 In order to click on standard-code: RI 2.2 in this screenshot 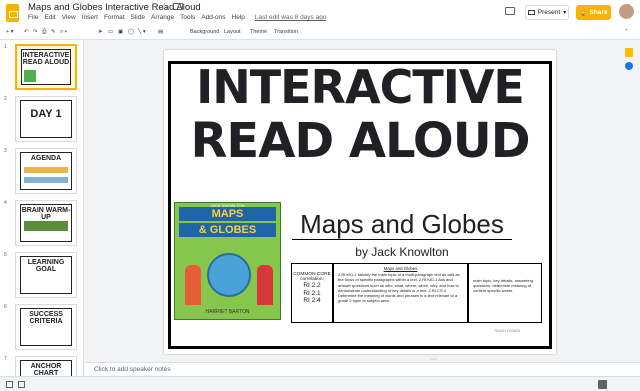, I will do `click(312, 285)`.